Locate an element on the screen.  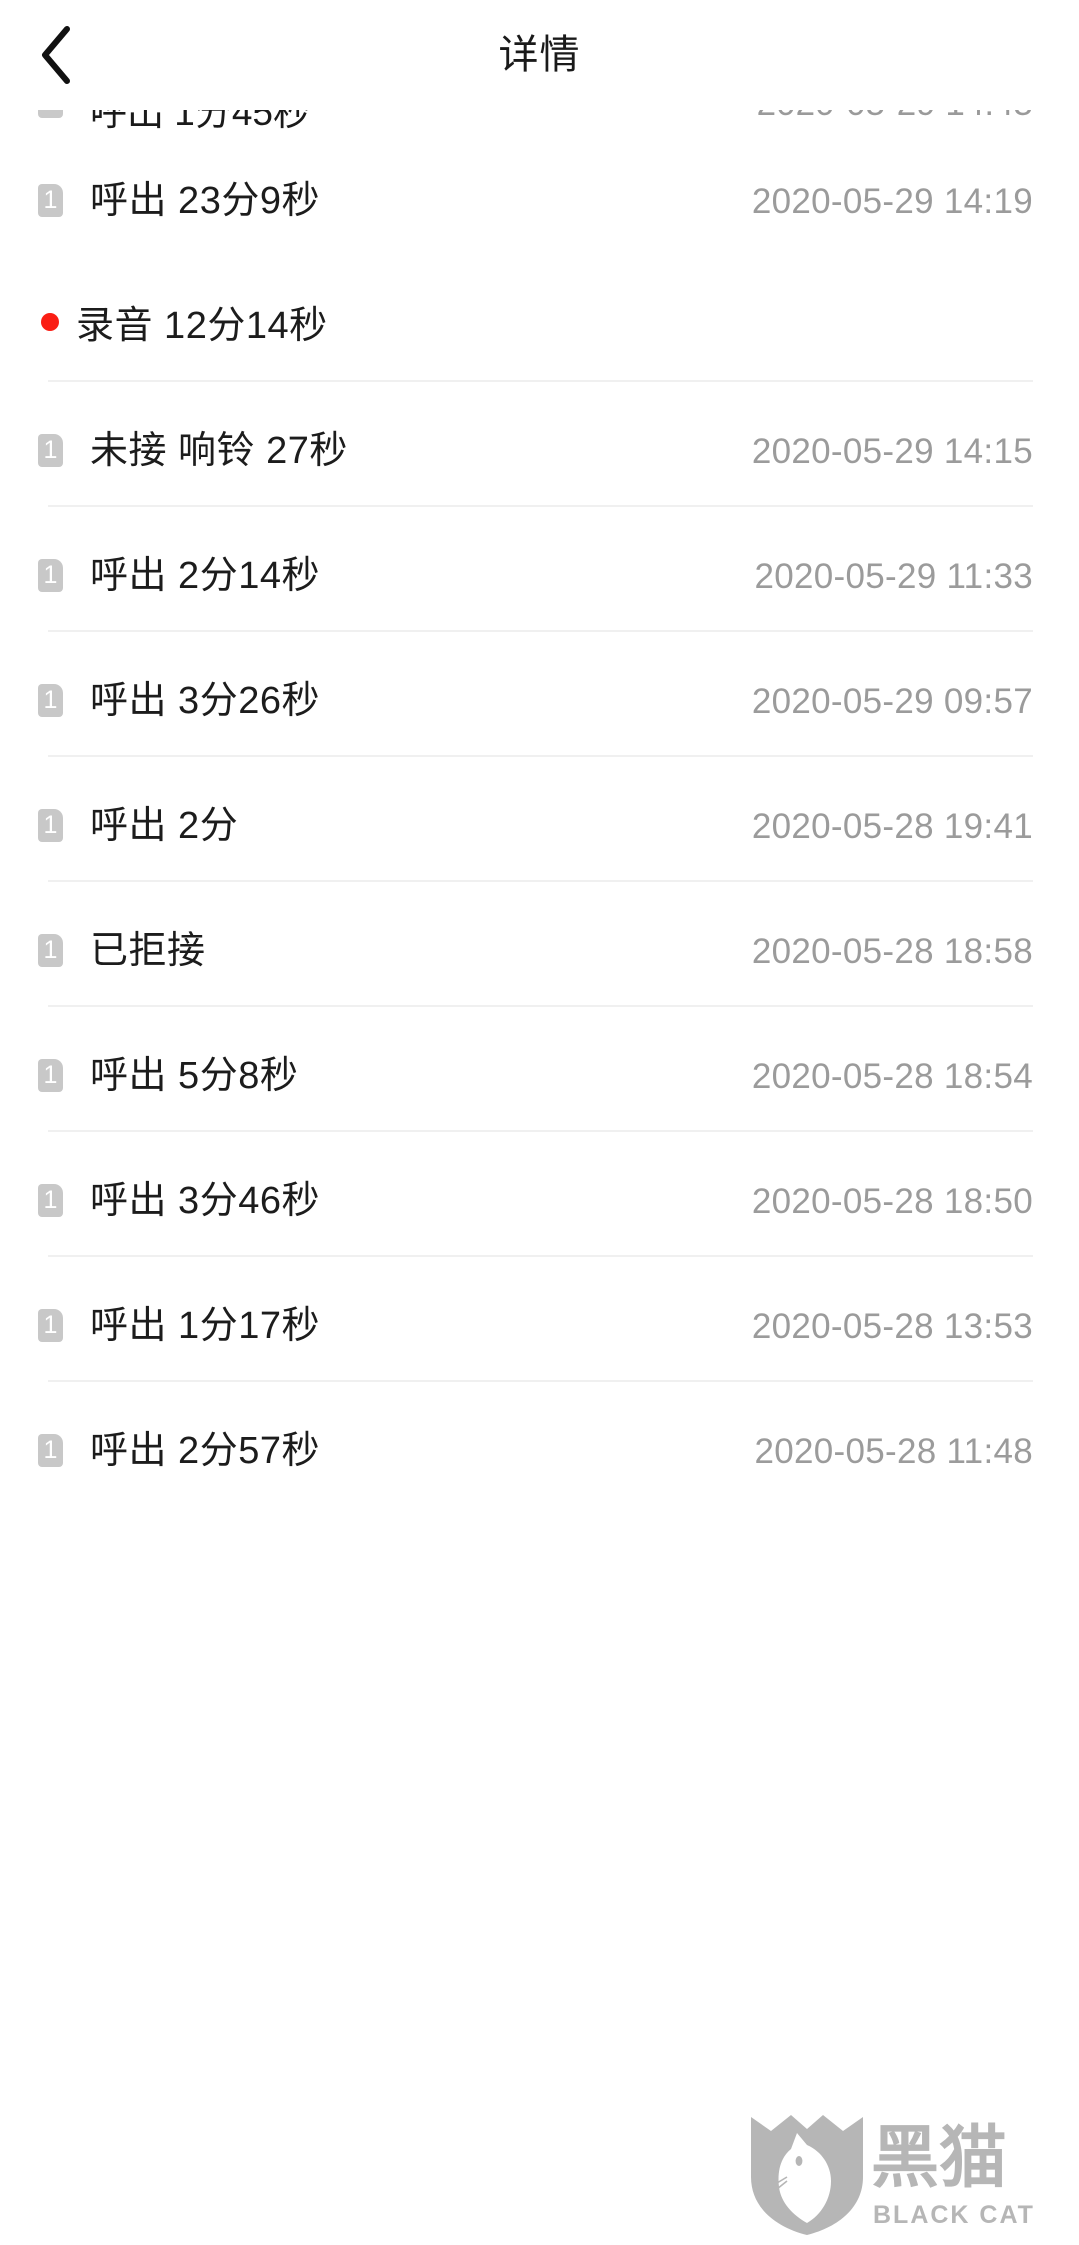
call-log-row: 1 未接 响铃 27秒 2020-05-29 14:15 is located at coordinates (539, 444).